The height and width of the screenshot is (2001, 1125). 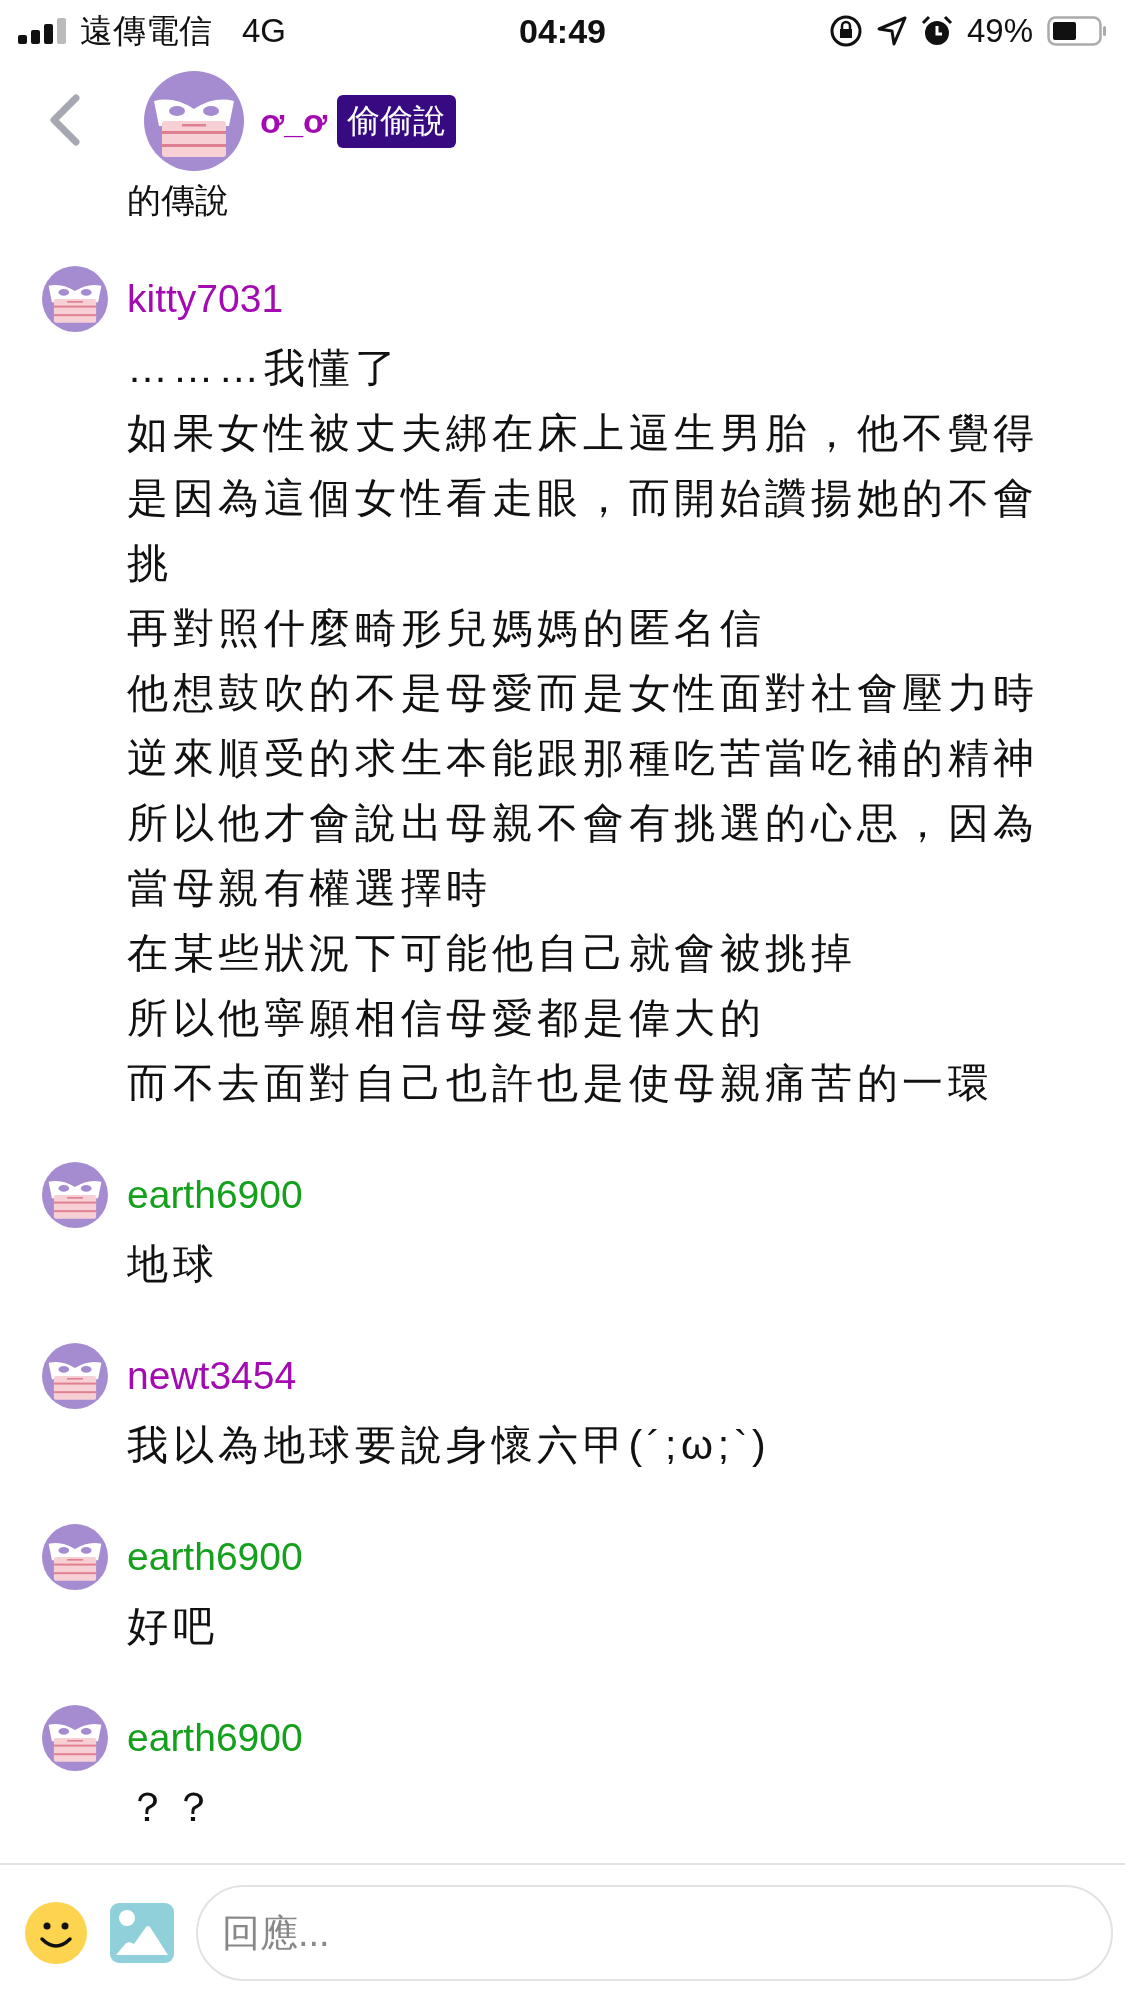 What do you see at coordinates (173, 1264) in the screenshot?
I see `comment-text: 地球` at bounding box center [173, 1264].